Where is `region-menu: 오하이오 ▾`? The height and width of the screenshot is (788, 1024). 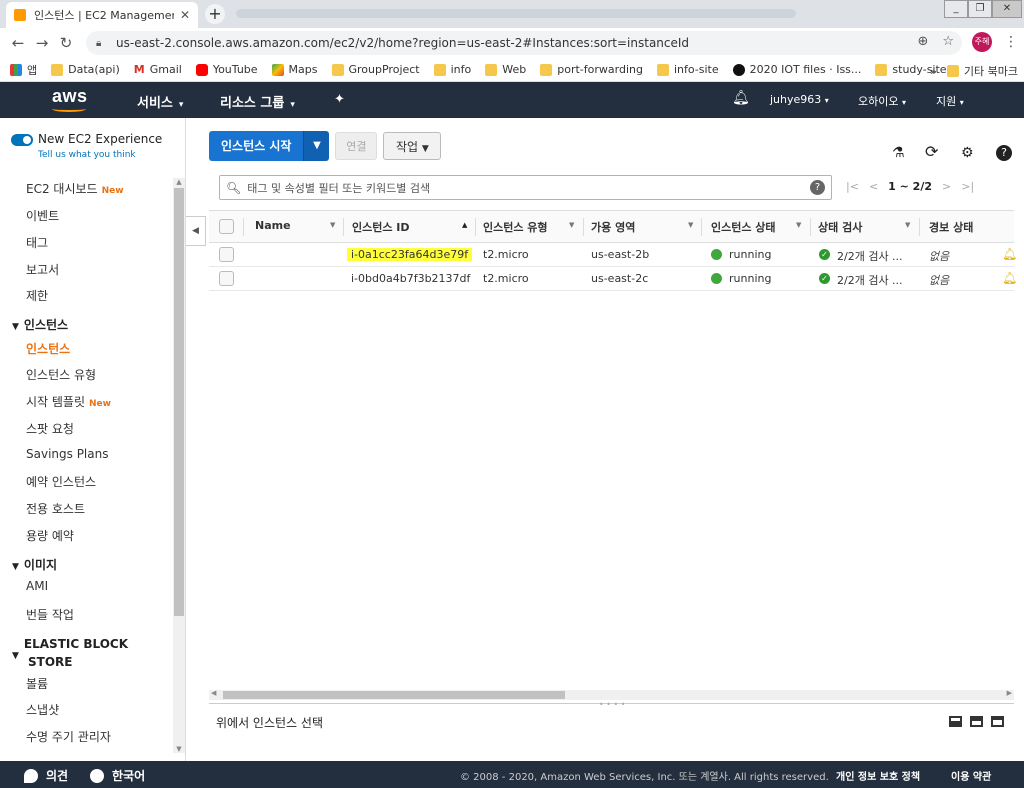
region-menu: 오하이오 ▾ is located at coordinates (882, 101).